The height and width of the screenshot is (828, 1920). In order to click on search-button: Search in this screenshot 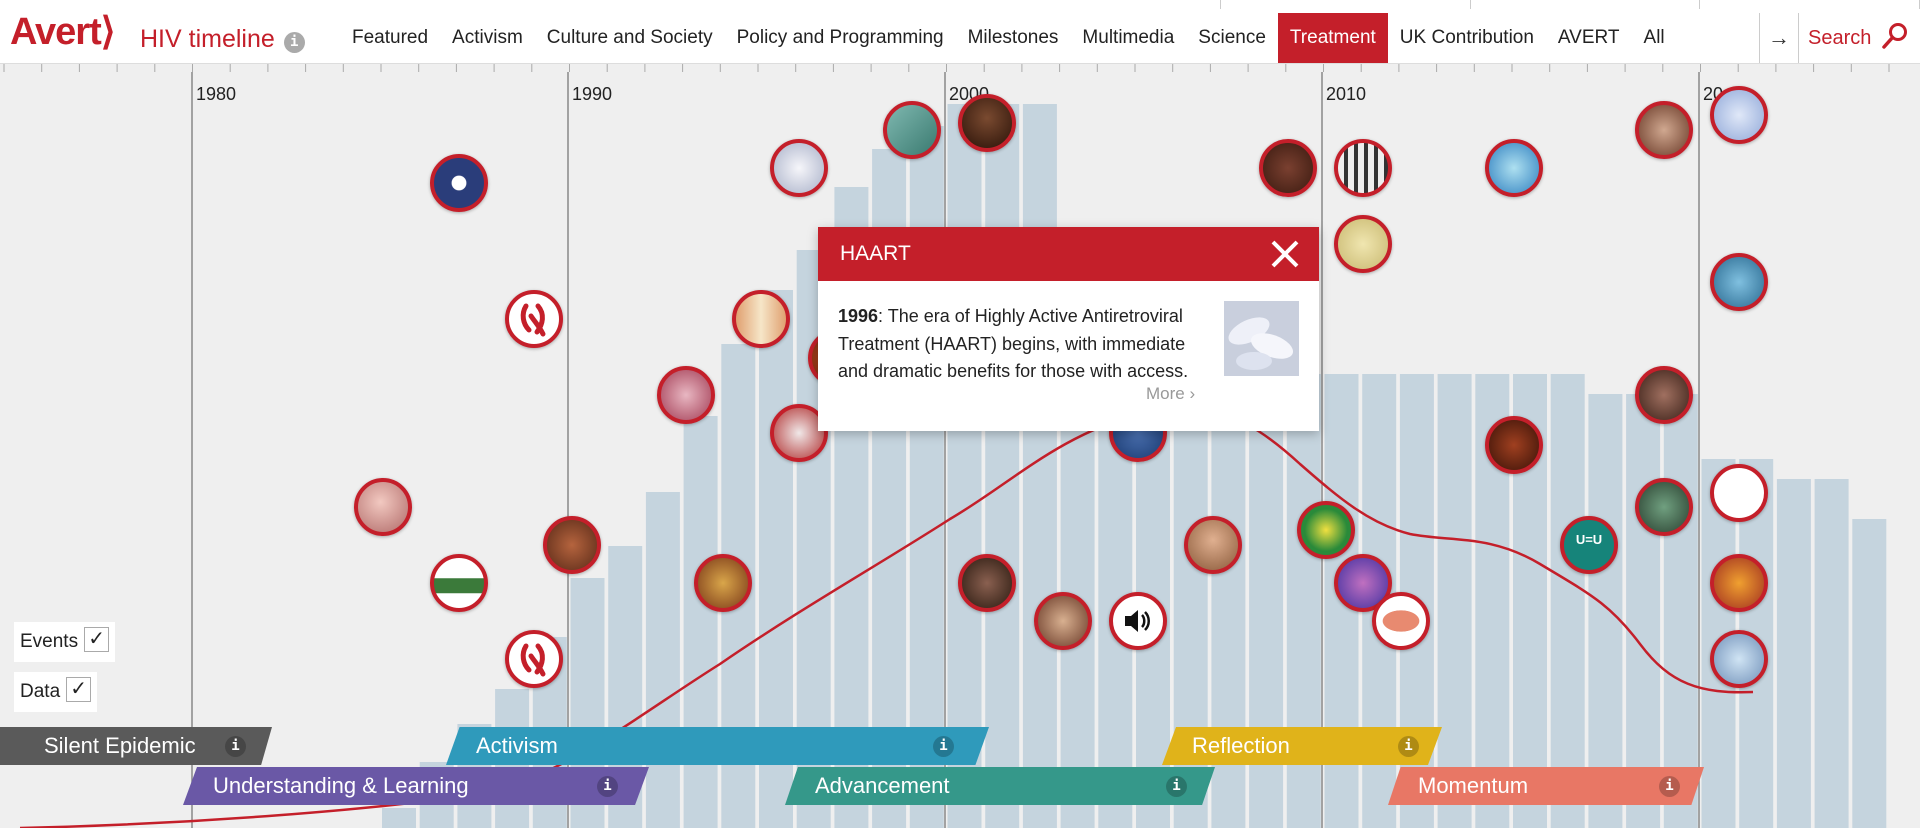, I will do `click(1858, 38)`.